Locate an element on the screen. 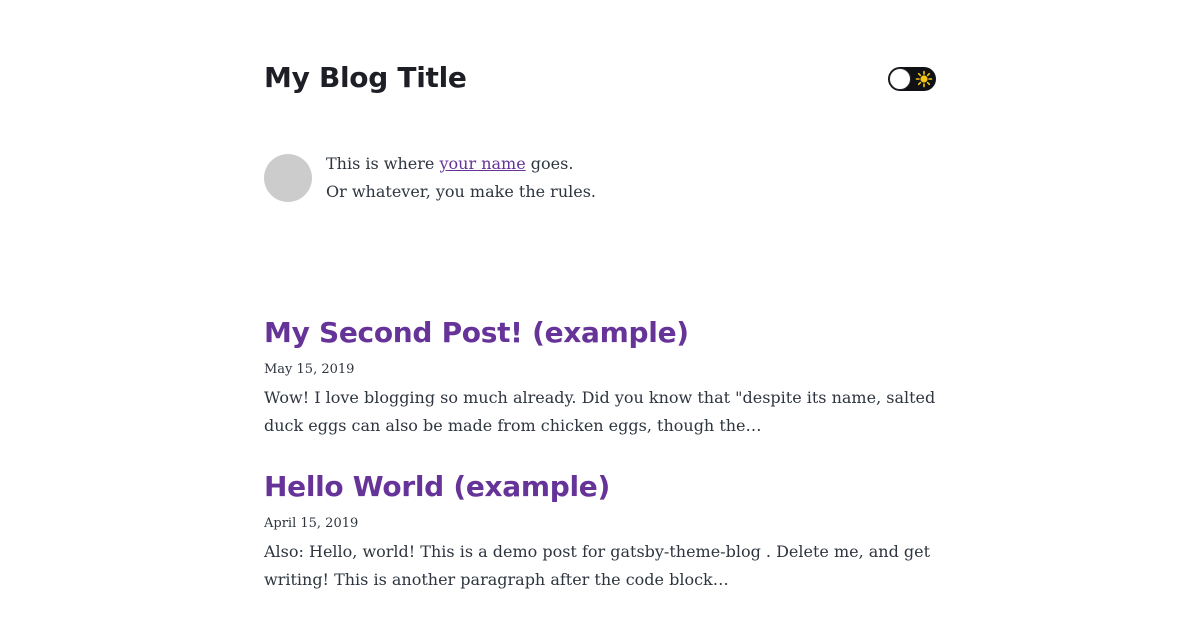 This screenshot has width=1200, height=630. post-date: May 15, 2019 is located at coordinates (309, 369).